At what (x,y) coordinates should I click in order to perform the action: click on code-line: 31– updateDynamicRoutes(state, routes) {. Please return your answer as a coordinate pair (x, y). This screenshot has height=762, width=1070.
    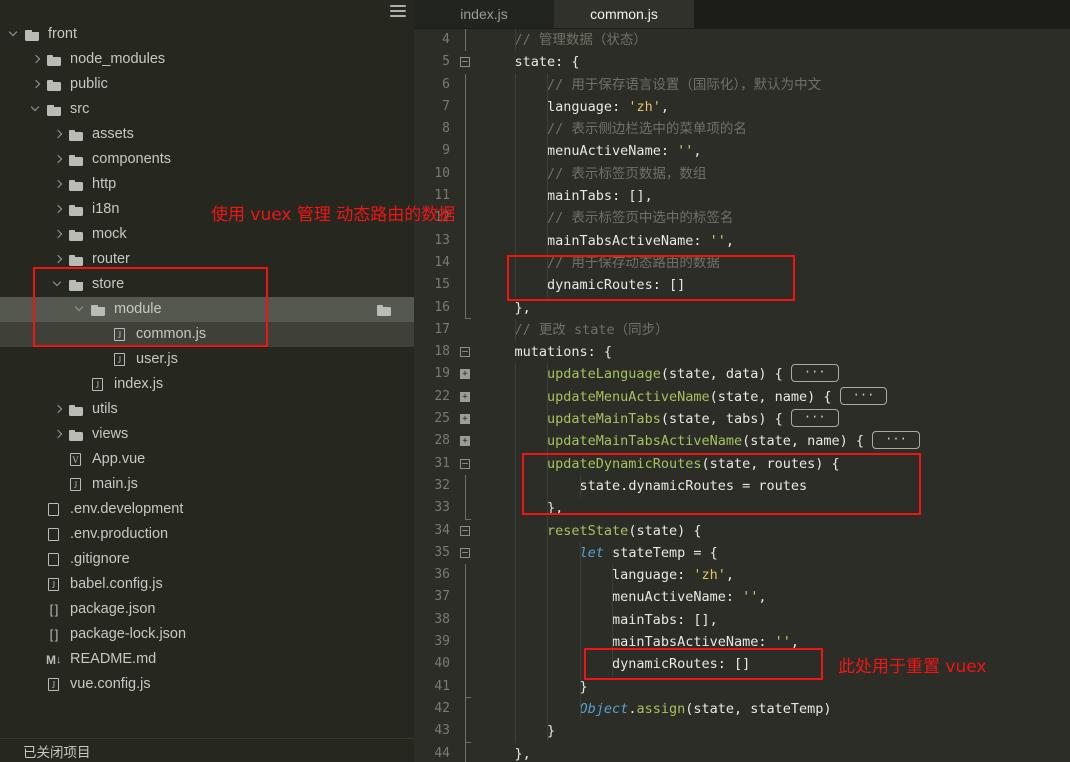
    Looking at the image, I should click on (742, 463).